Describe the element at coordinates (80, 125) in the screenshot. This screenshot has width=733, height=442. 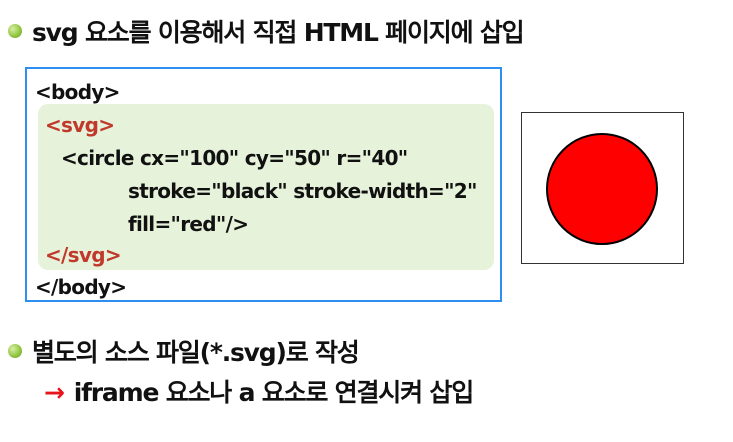
I see `code-svg-open: <svg>` at that location.